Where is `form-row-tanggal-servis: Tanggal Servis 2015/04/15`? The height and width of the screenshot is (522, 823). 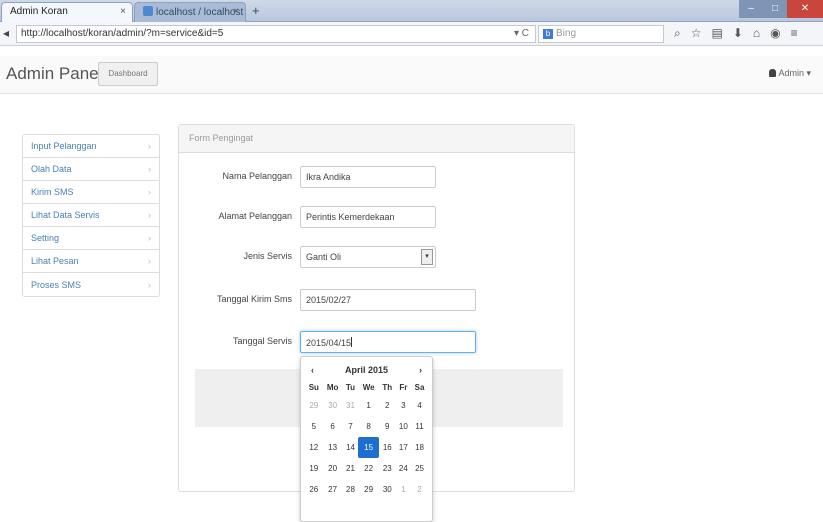 form-row-tanggal-servis: Tanggal Servis 2015/04/15 is located at coordinates (377, 342).